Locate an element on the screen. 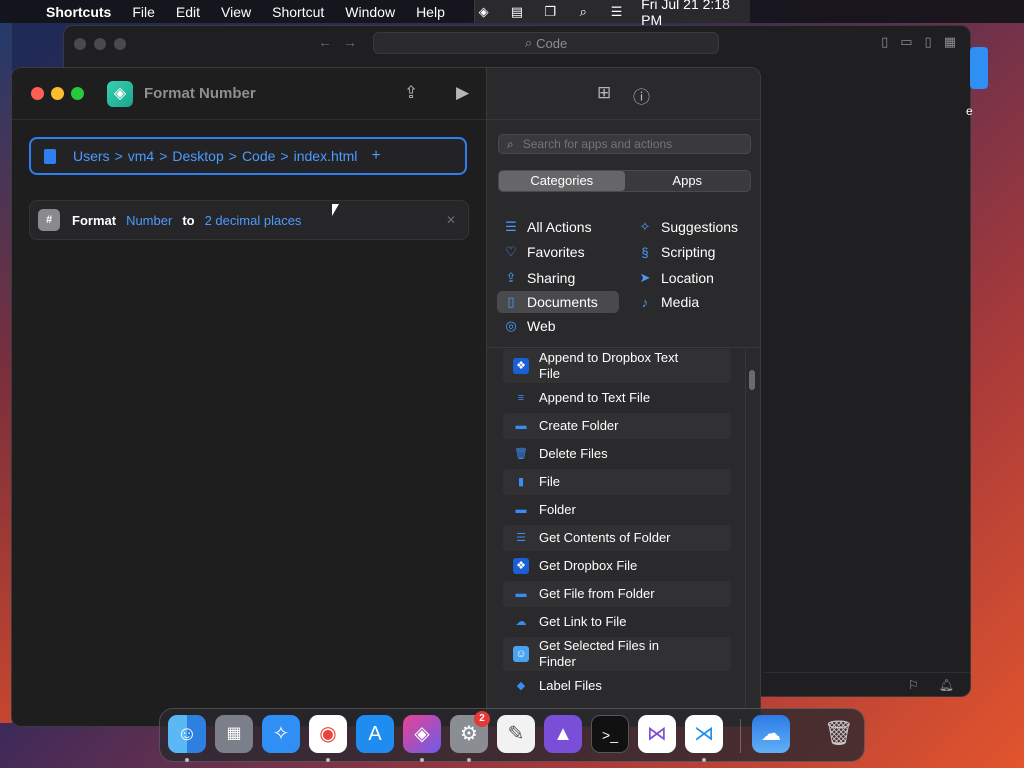  menu-edit: Edit is located at coordinates (188, 12).